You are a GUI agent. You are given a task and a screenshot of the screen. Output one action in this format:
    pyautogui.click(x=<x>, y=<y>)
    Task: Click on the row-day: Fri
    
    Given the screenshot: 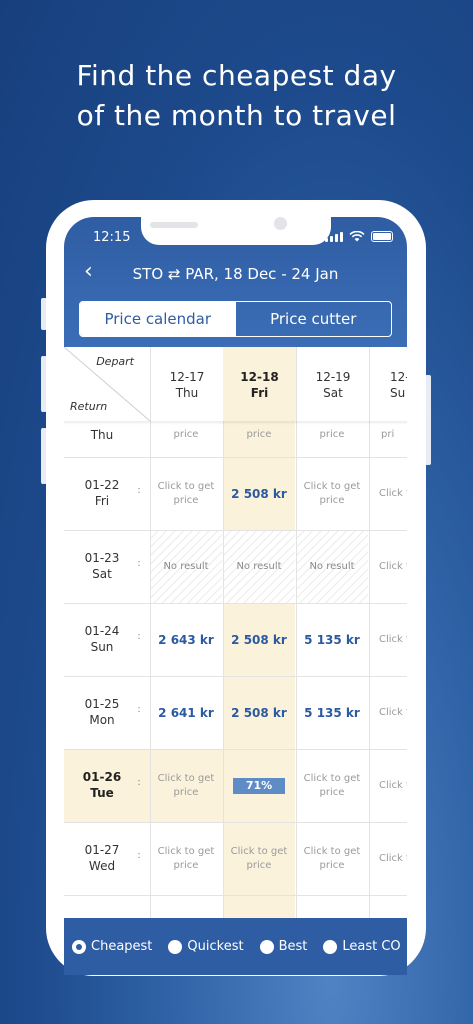 What is the action you would take?
    pyautogui.click(x=102, y=501)
    